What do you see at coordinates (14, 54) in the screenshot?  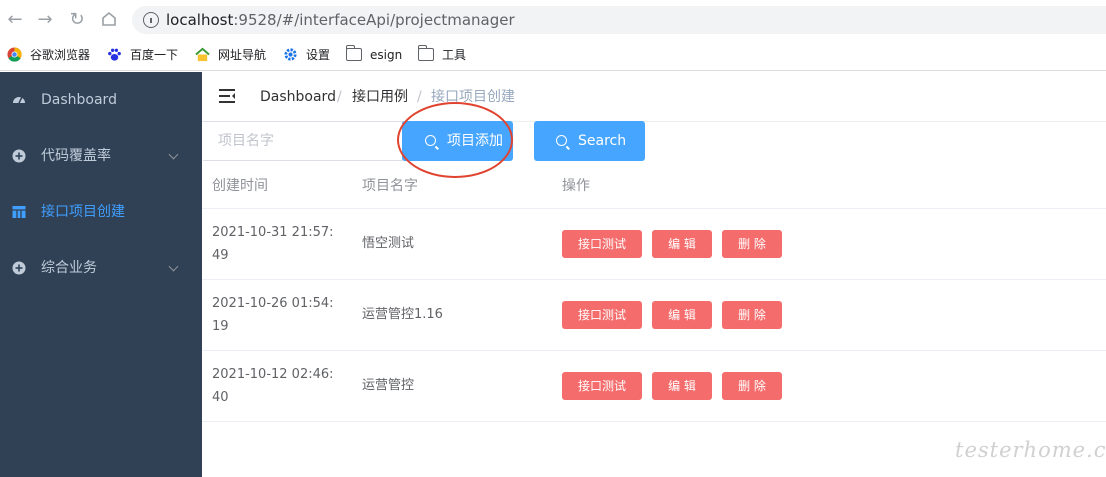 I see `chrome-icon` at bounding box center [14, 54].